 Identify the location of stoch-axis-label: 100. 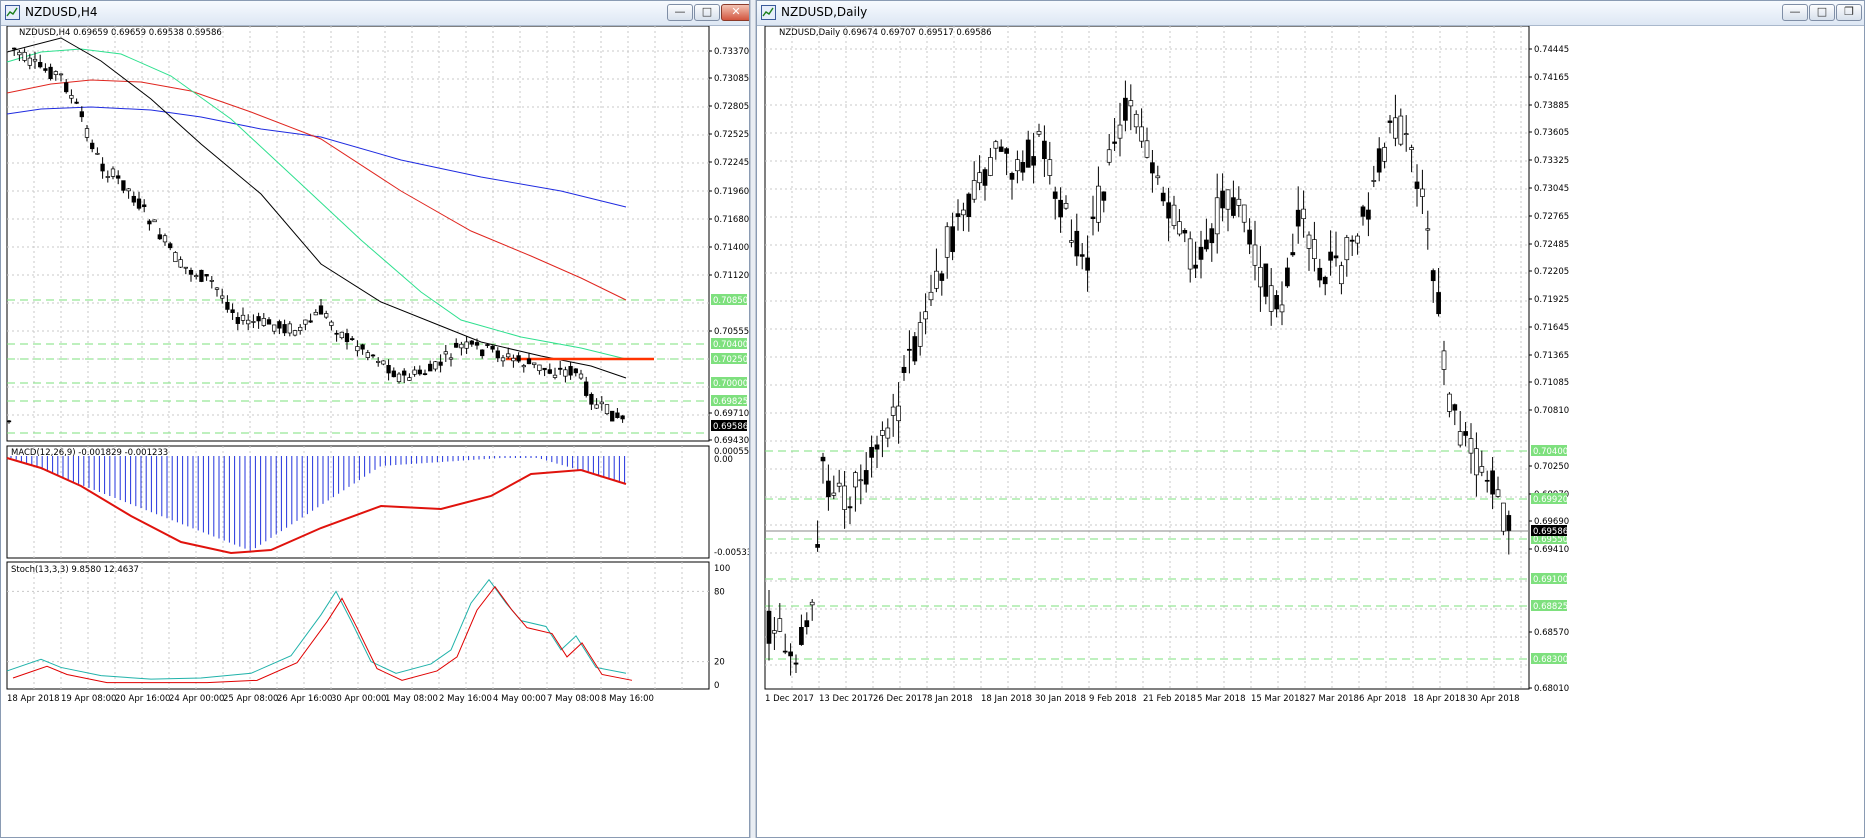
(722, 569).